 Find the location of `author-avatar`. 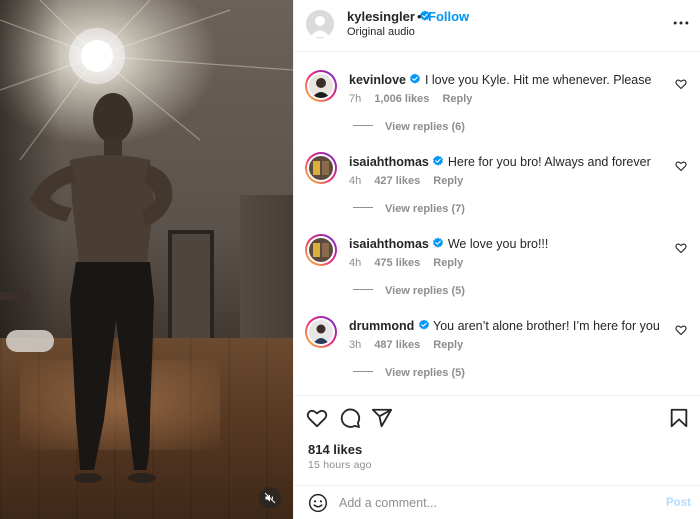

author-avatar is located at coordinates (320, 24).